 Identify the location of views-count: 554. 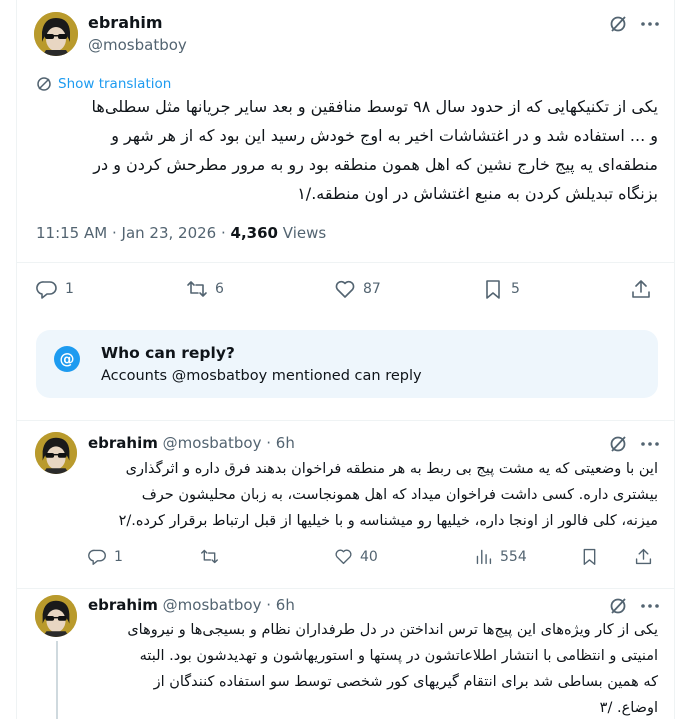
(513, 556).